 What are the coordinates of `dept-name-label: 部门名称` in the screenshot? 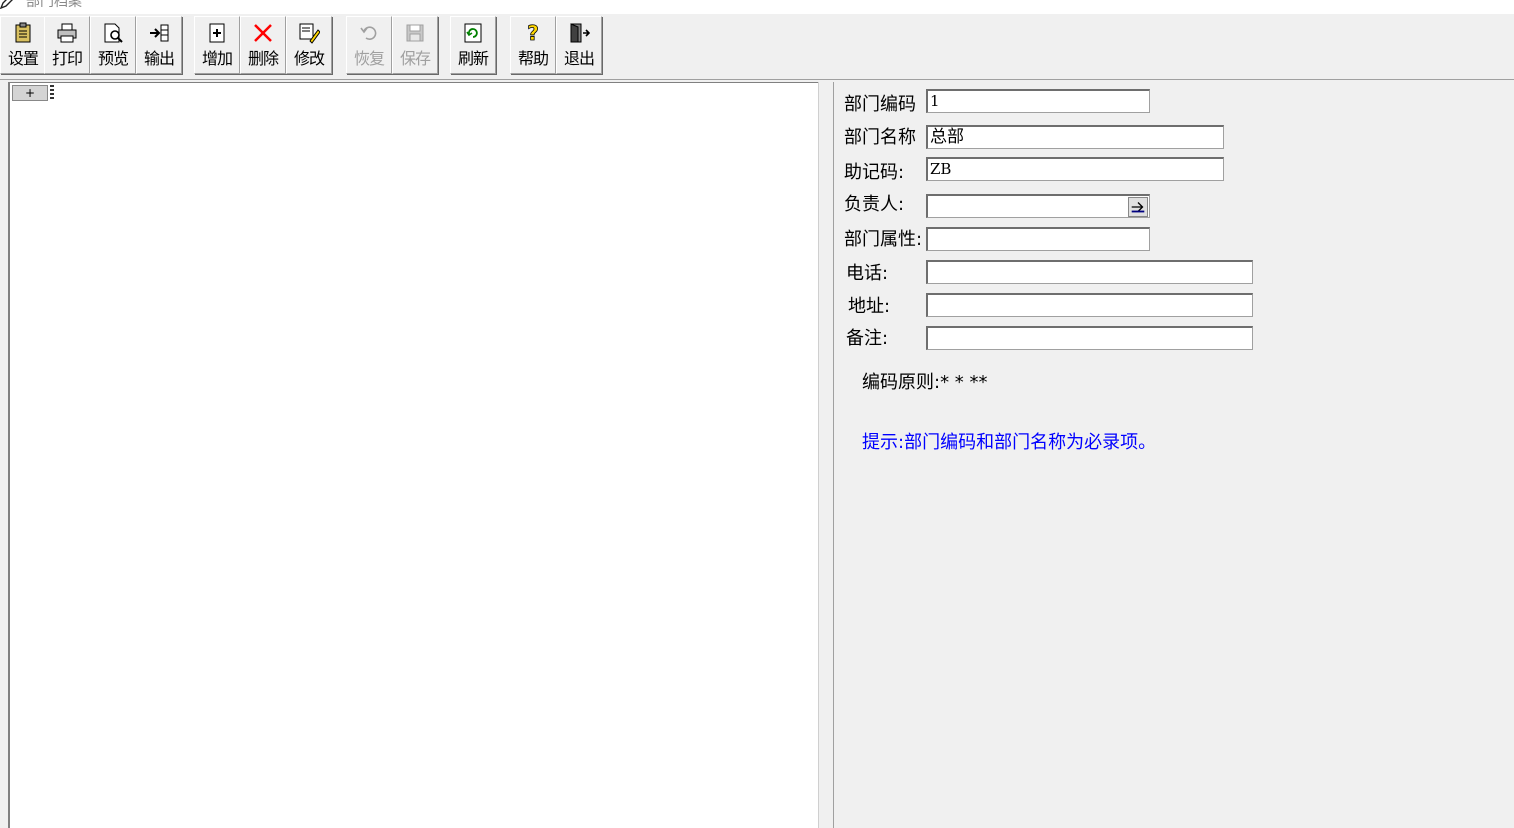 It's located at (880, 137).